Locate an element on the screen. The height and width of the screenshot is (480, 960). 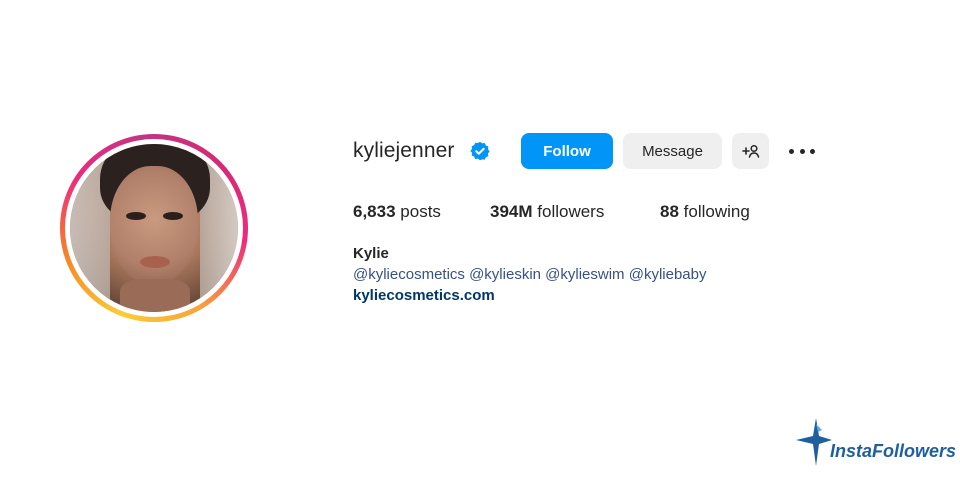
followers-label: followers is located at coordinates (571, 211).